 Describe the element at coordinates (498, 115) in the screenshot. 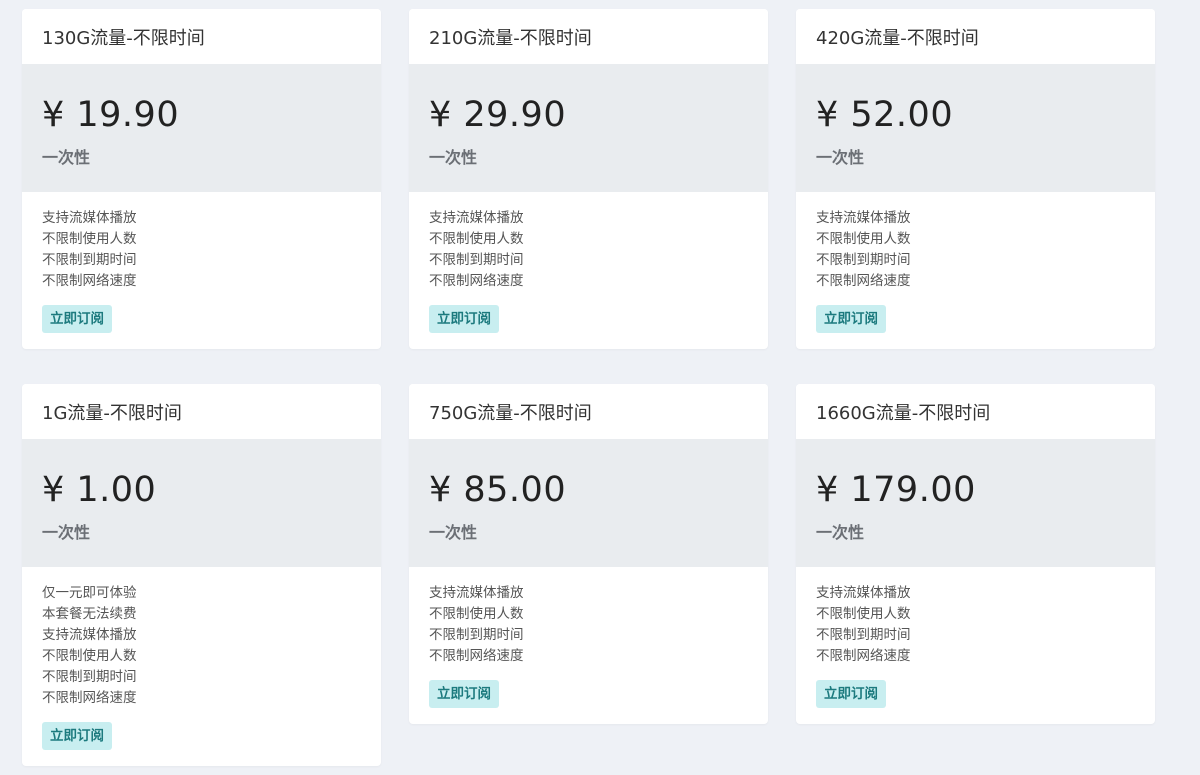

I see `plan-price: ¥ 29.90` at that location.